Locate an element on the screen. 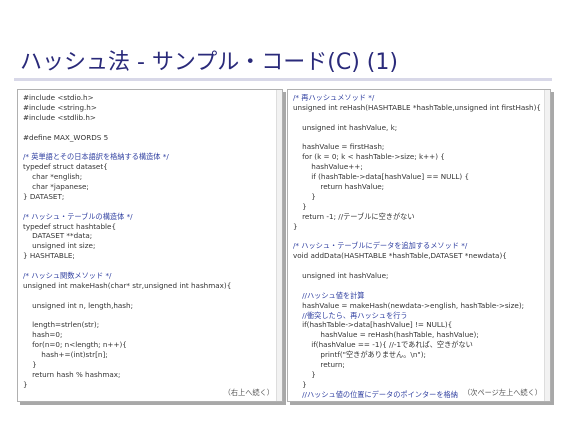  left-continuation-note: （右上へ続く） is located at coordinates (248, 392).